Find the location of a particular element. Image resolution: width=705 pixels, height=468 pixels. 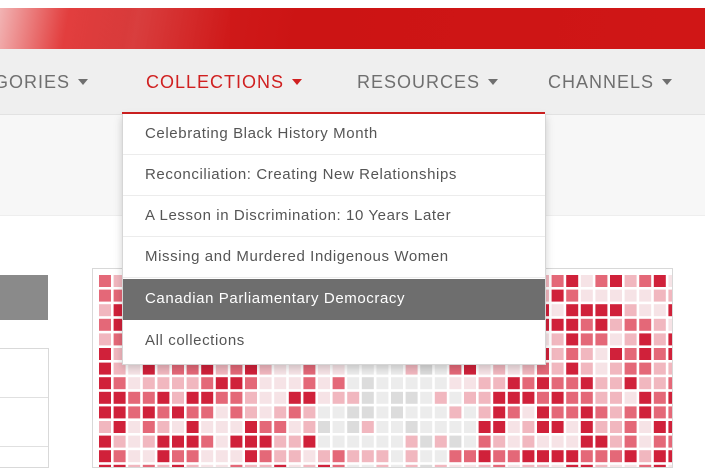

menu-item-missing-murdered-indigenous-women: Missing and Murdered Indigenous Women is located at coordinates (334, 257).